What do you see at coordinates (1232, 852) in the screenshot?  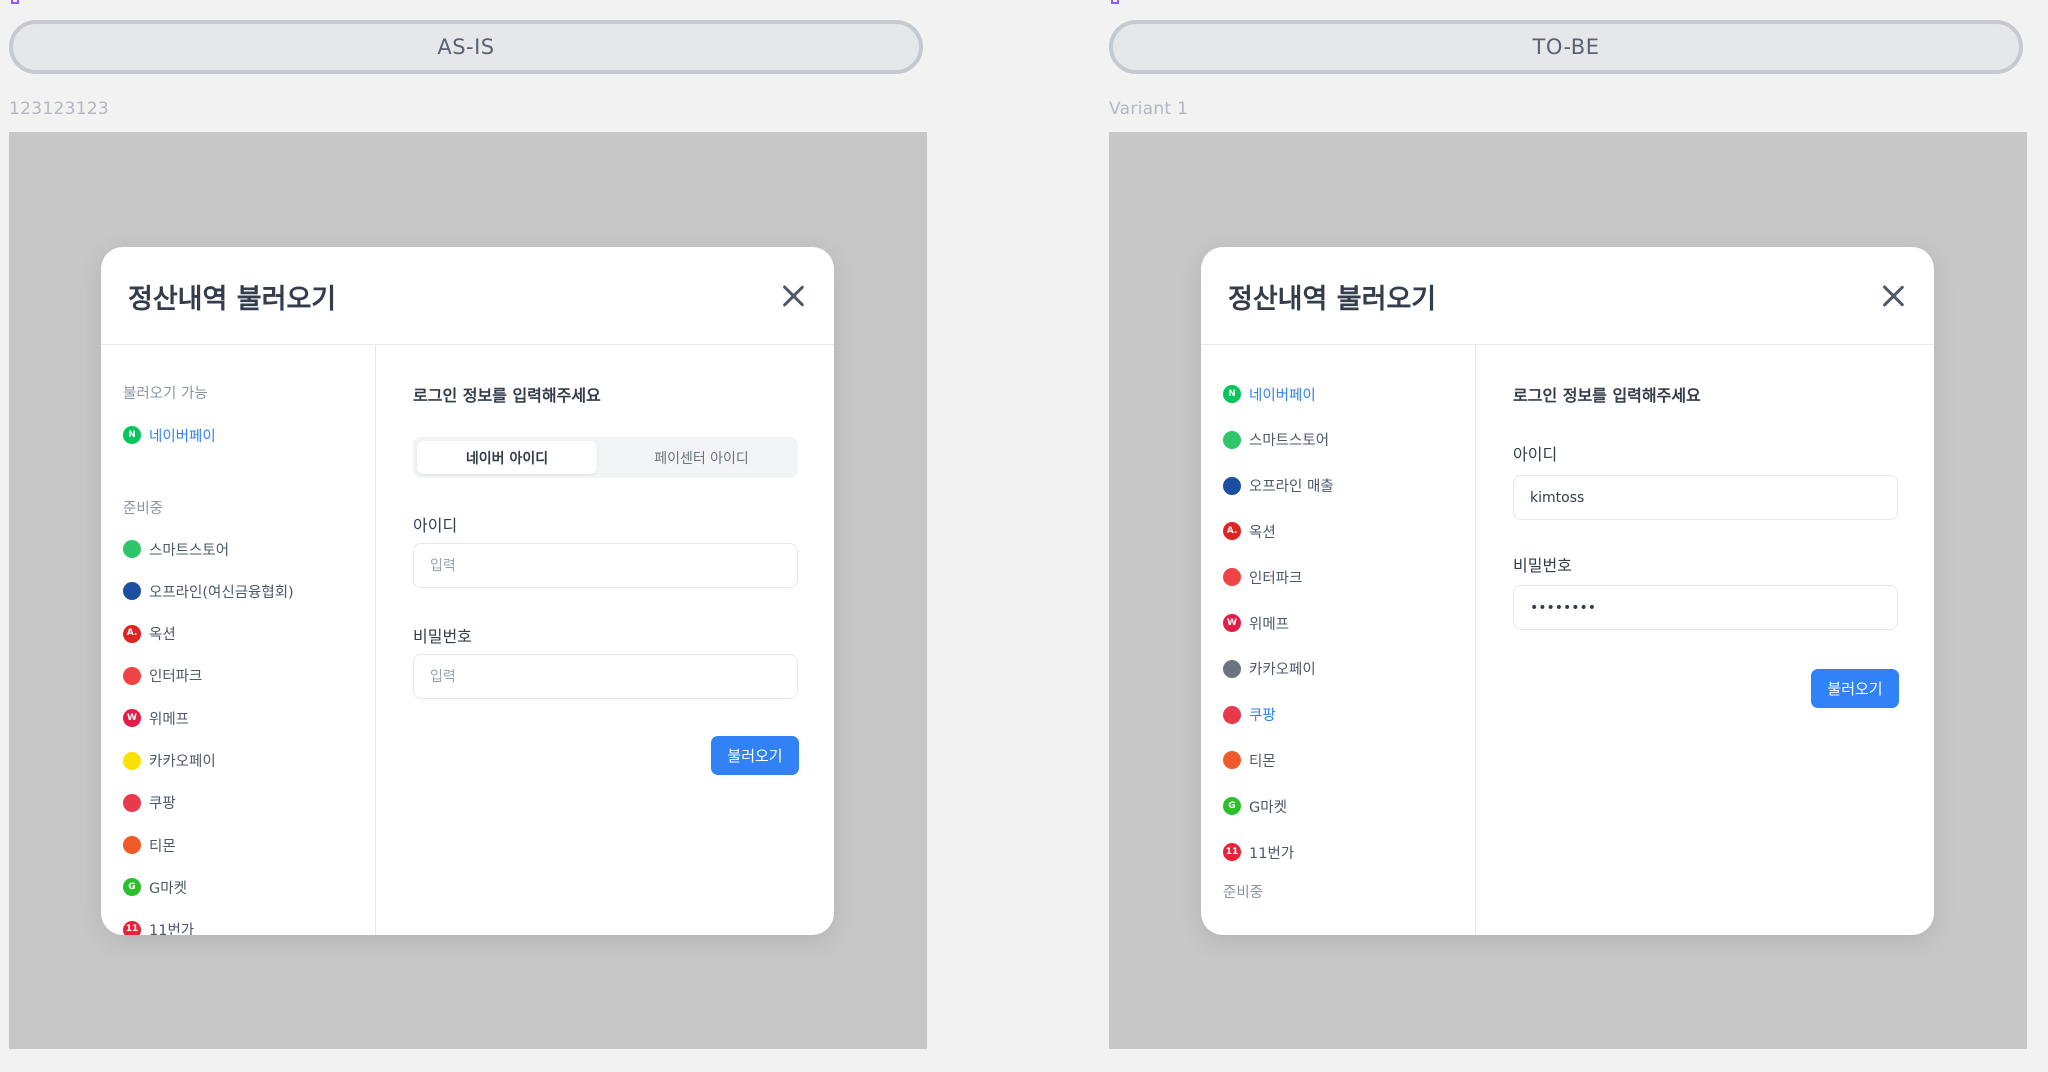 I see `11st-icon: 11` at bounding box center [1232, 852].